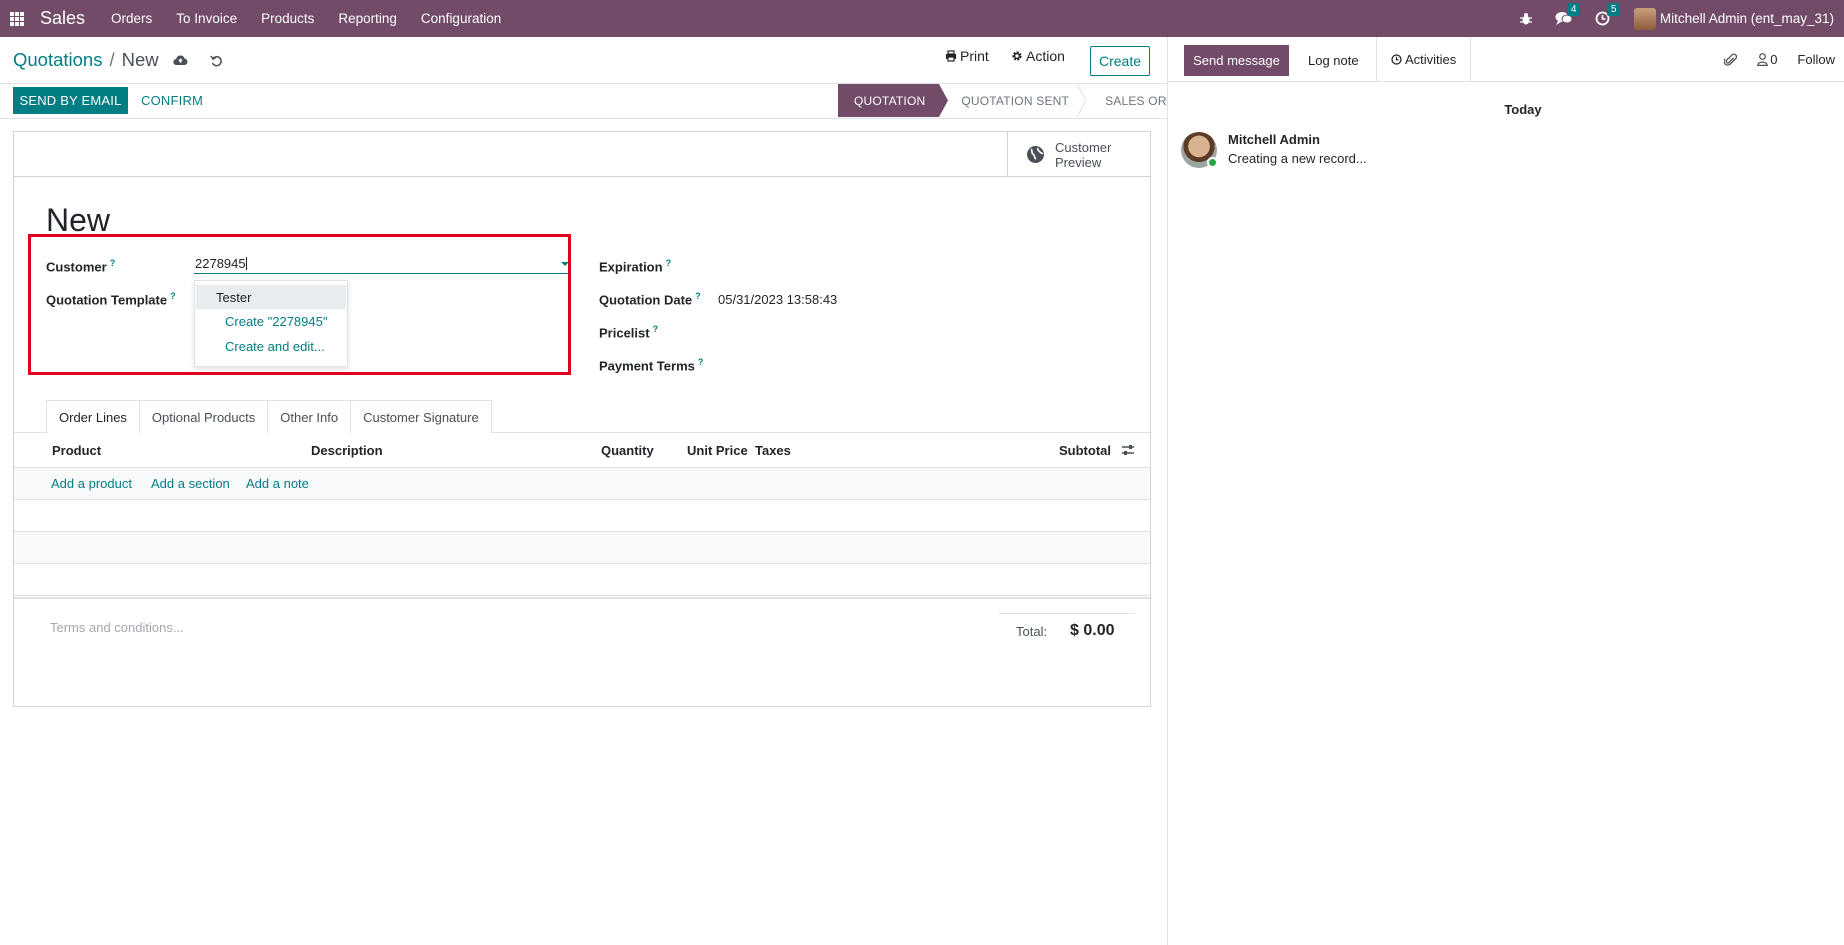 The image size is (1844, 945). Describe the element at coordinates (629, 332) in the screenshot. I see `pricelist-label: Pricelist?` at that location.